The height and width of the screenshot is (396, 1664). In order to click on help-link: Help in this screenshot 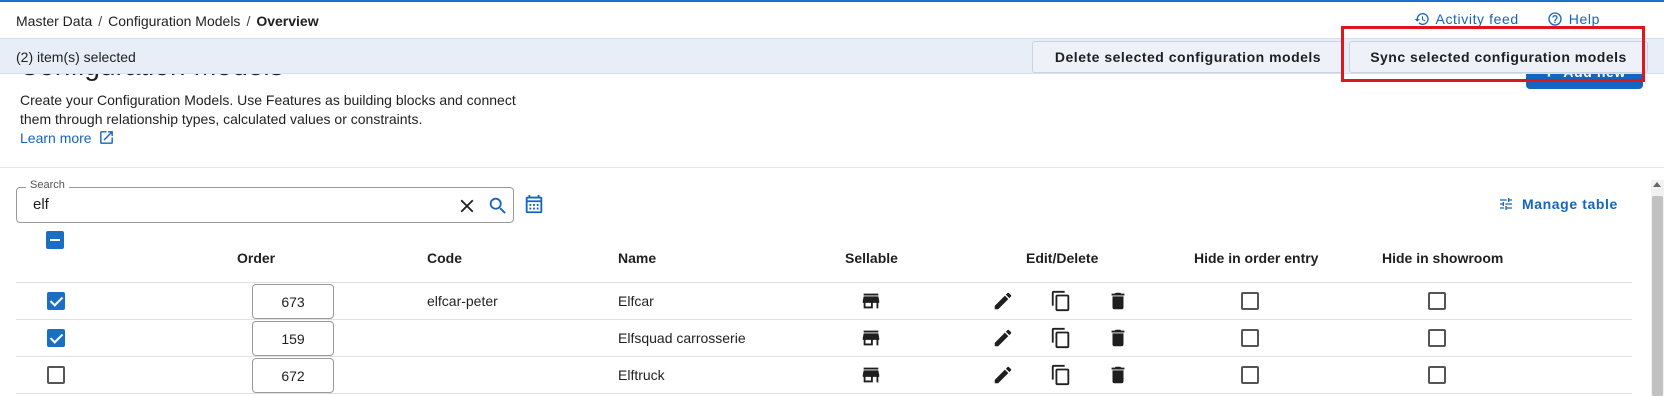, I will do `click(1573, 19)`.